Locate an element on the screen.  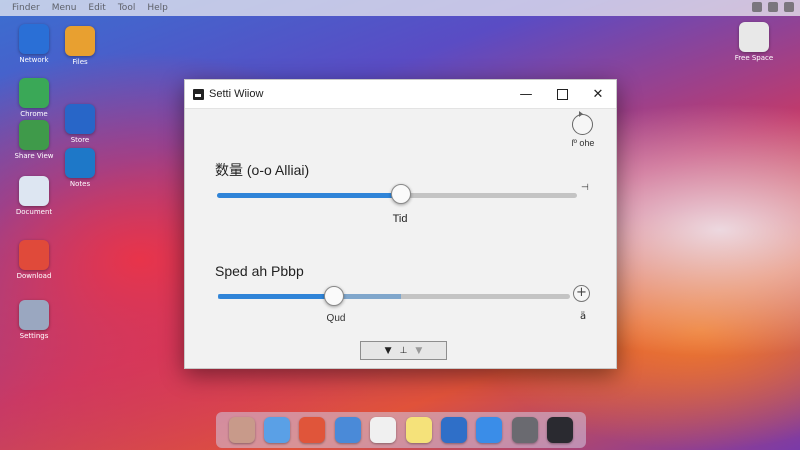
finder-icon is located at coordinates (277, 430).